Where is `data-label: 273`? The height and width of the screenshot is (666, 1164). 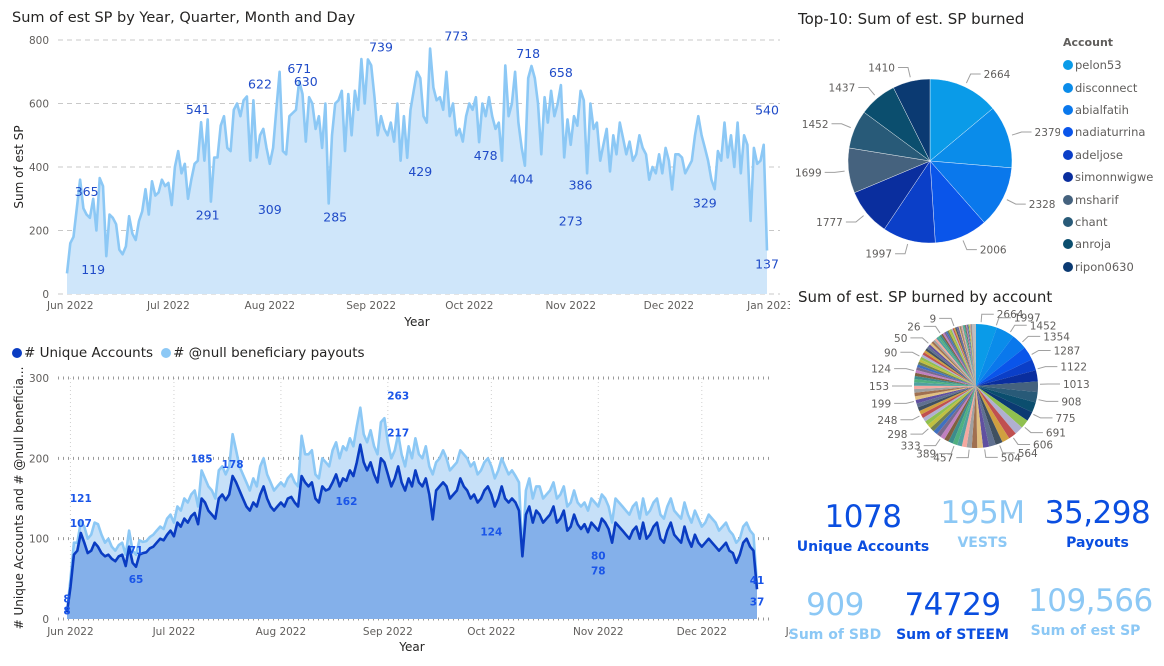
data-label: 273 is located at coordinates (571, 220).